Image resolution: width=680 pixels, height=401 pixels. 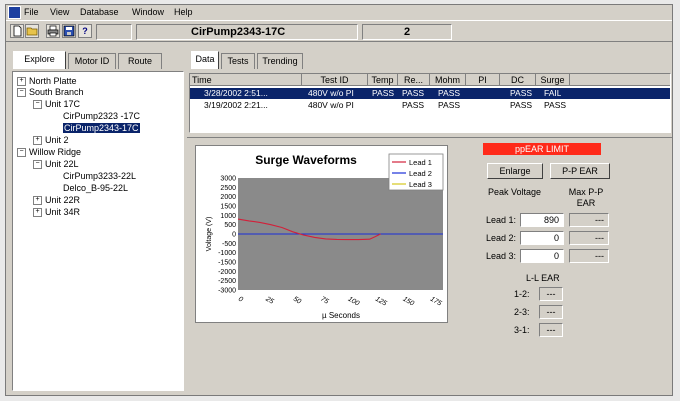 I want to click on lead3-max-pp-ear: ---, so click(x=589, y=256).